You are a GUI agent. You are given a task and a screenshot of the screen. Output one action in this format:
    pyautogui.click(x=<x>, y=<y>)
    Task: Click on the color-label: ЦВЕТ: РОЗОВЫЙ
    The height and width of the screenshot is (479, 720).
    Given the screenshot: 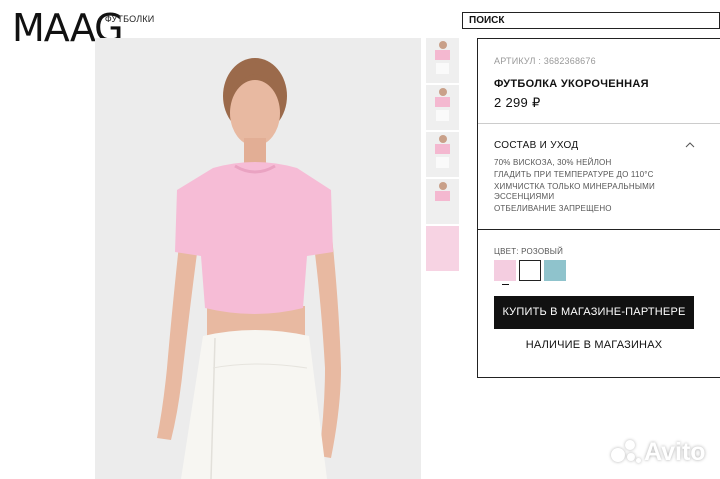 What is the action you would take?
    pyautogui.click(x=529, y=251)
    